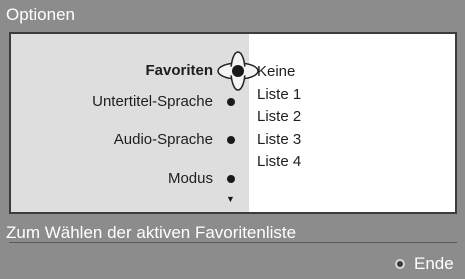 The height and width of the screenshot is (279, 465). What do you see at coordinates (279, 94) in the screenshot?
I see `option-liste-1: Liste 1` at bounding box center [279, 94].